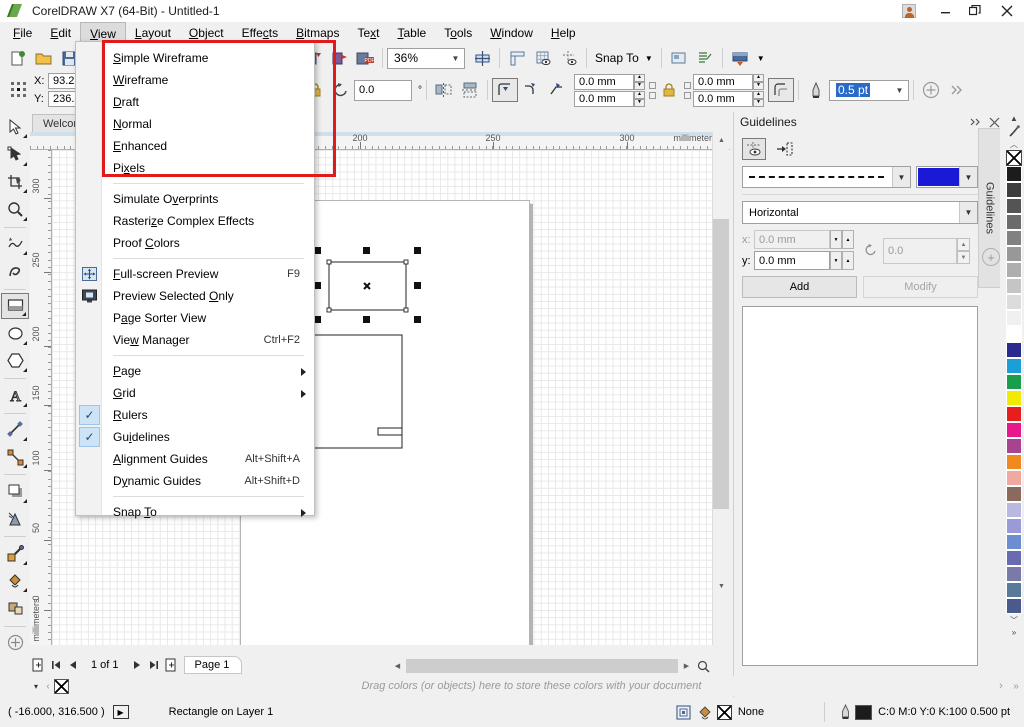 The width and height of the screenshot is (1024, 727). What do you see at coordinates (836, 260) in the screenshot?
I see `guideline-y-spinner: ▼` at bounding box center [836, 260].